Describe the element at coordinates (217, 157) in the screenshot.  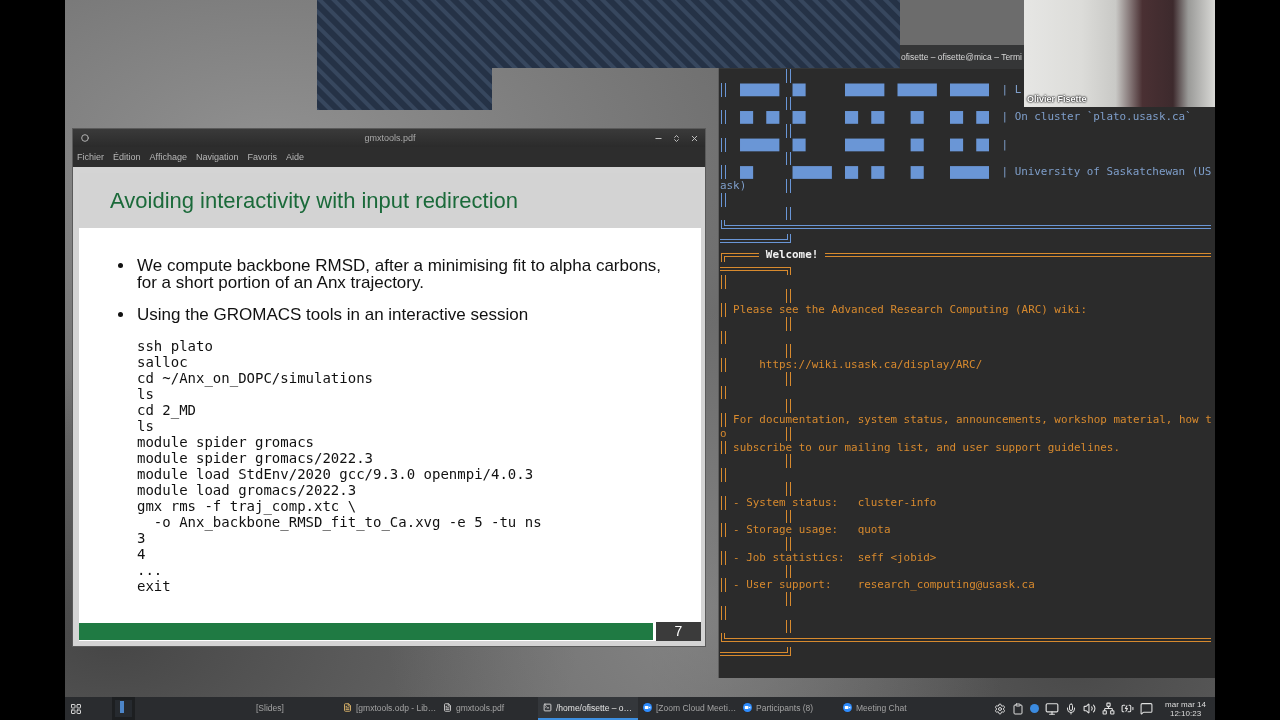
I see `menu-item: Navigation` at that location.